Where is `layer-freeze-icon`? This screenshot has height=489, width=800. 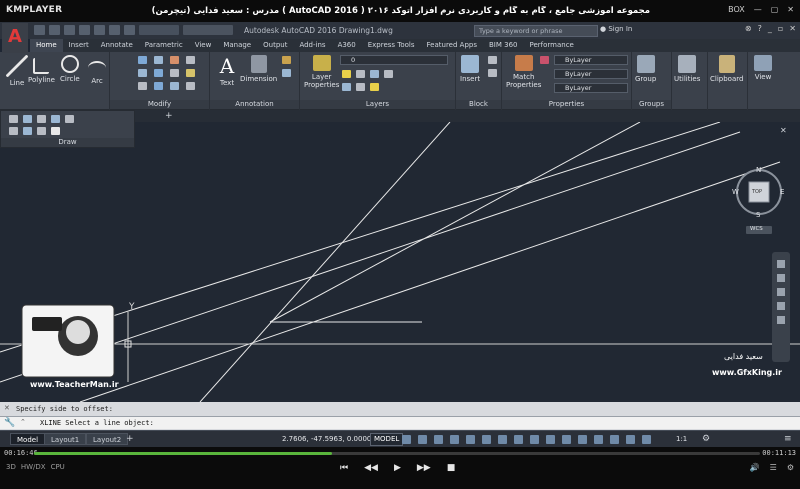
layer-freeze-icon is located at coordinates (360, 74).